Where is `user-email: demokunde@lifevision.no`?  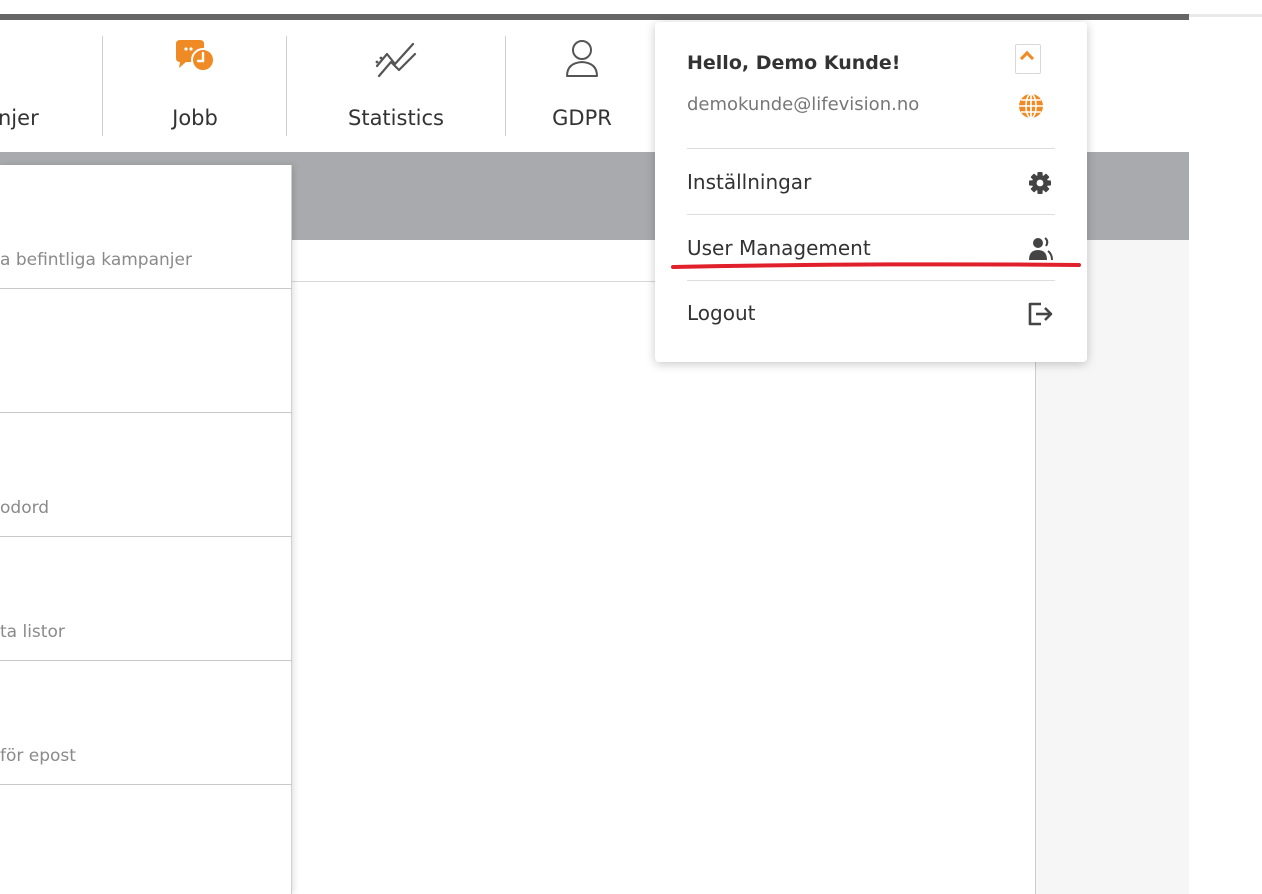 user-email: demokunde@lifevision.no is located at coordinates (803, 104).